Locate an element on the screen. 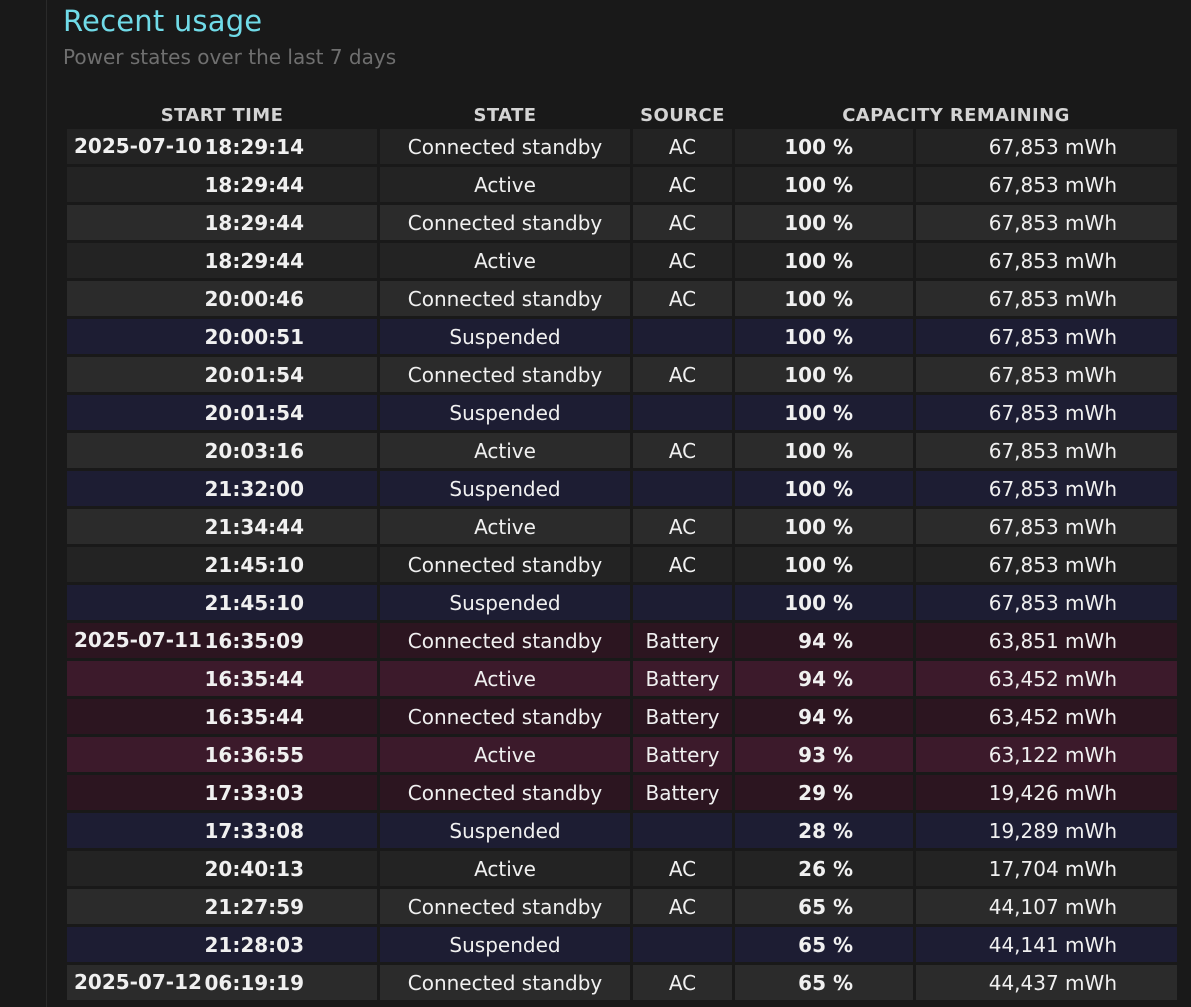 This screenshot has height=1007, width=1191. row-time: 21:27:59 is located at coordinates (254, 906).